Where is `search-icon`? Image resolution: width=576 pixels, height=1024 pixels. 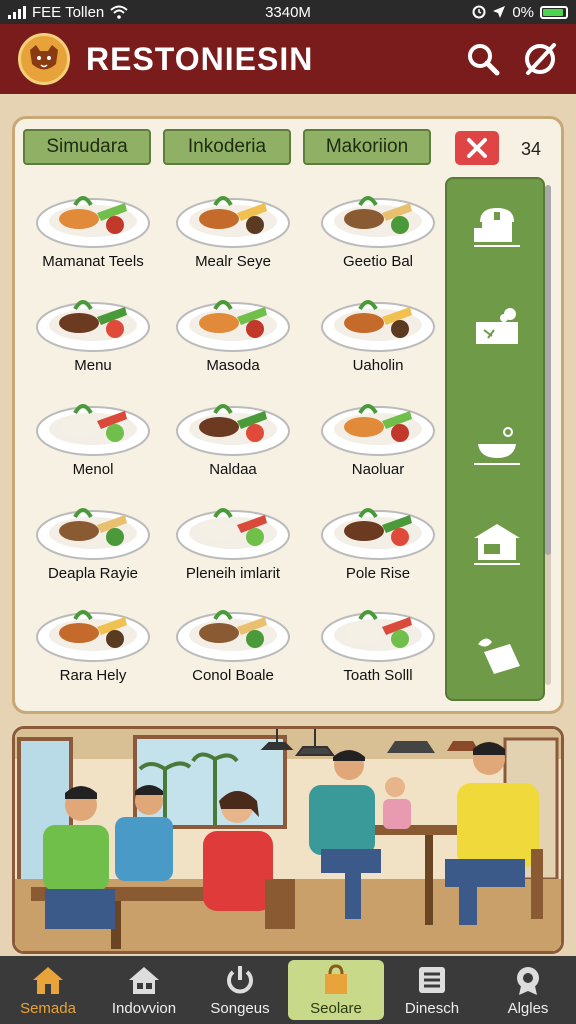 search-icon is located at coordinates (483, 59).